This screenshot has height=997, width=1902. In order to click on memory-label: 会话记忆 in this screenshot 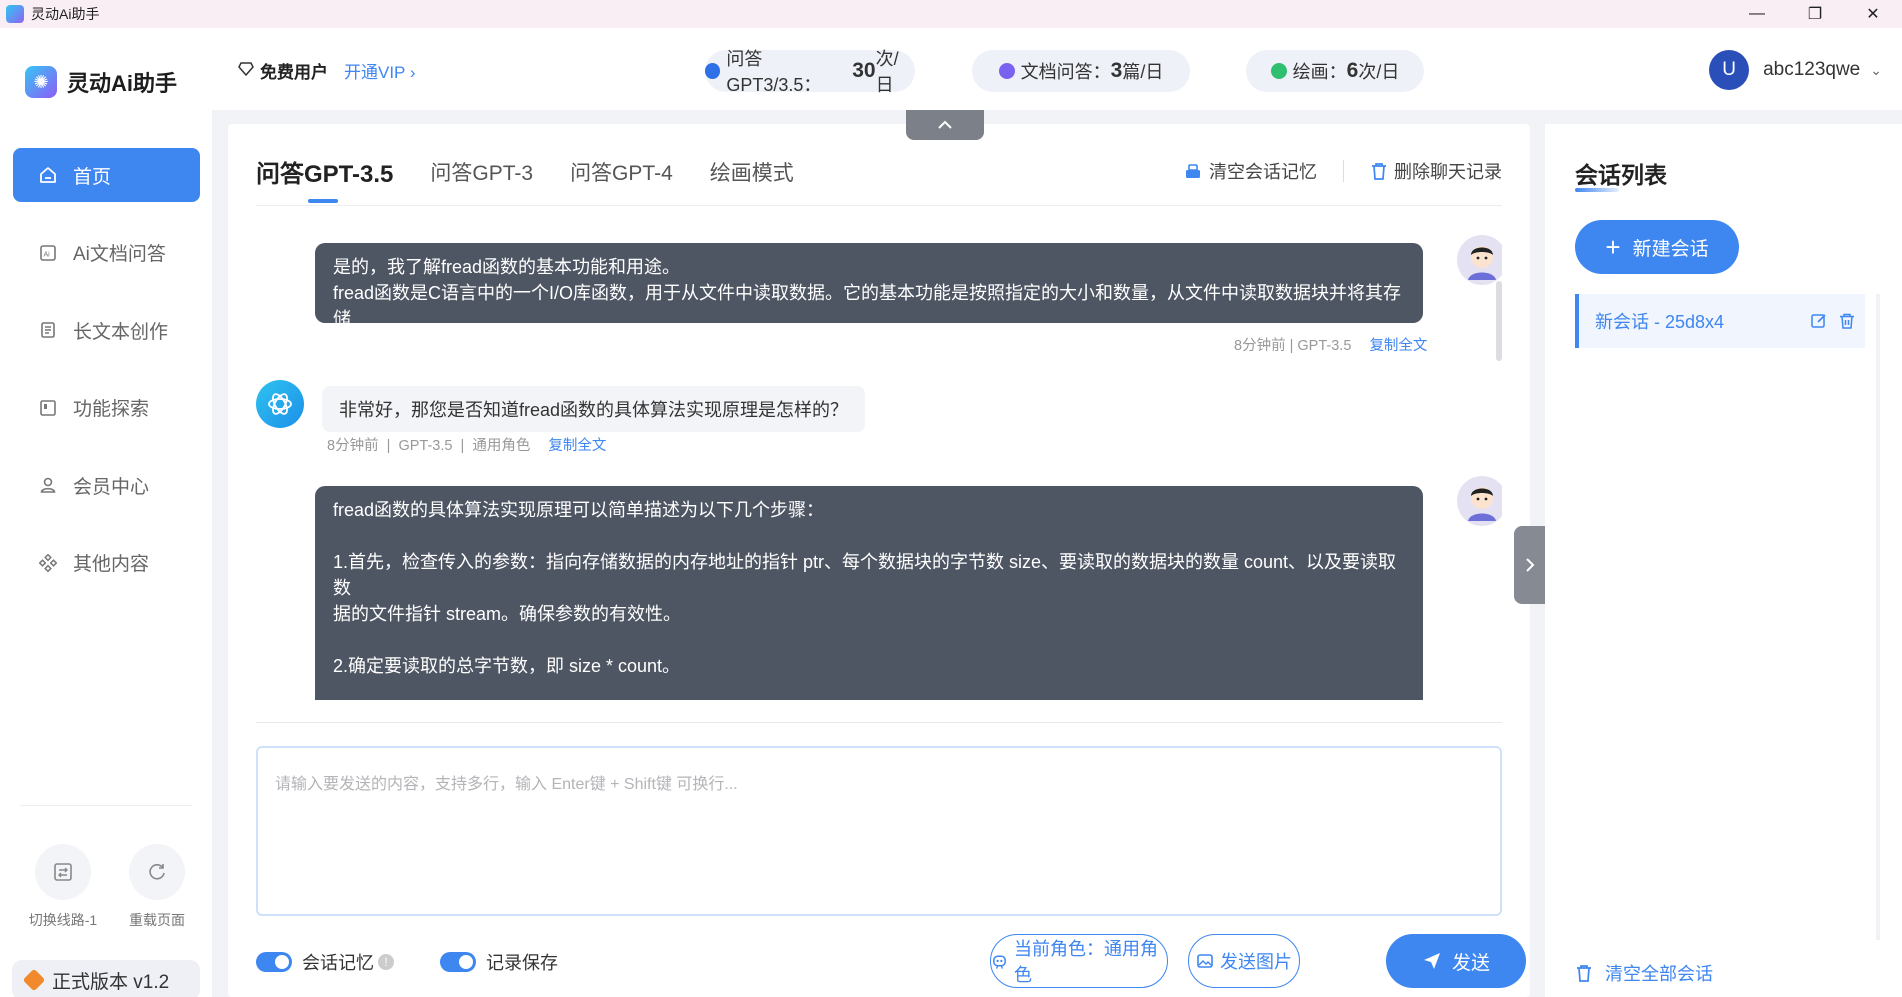, I will do `click(338, 963)`.